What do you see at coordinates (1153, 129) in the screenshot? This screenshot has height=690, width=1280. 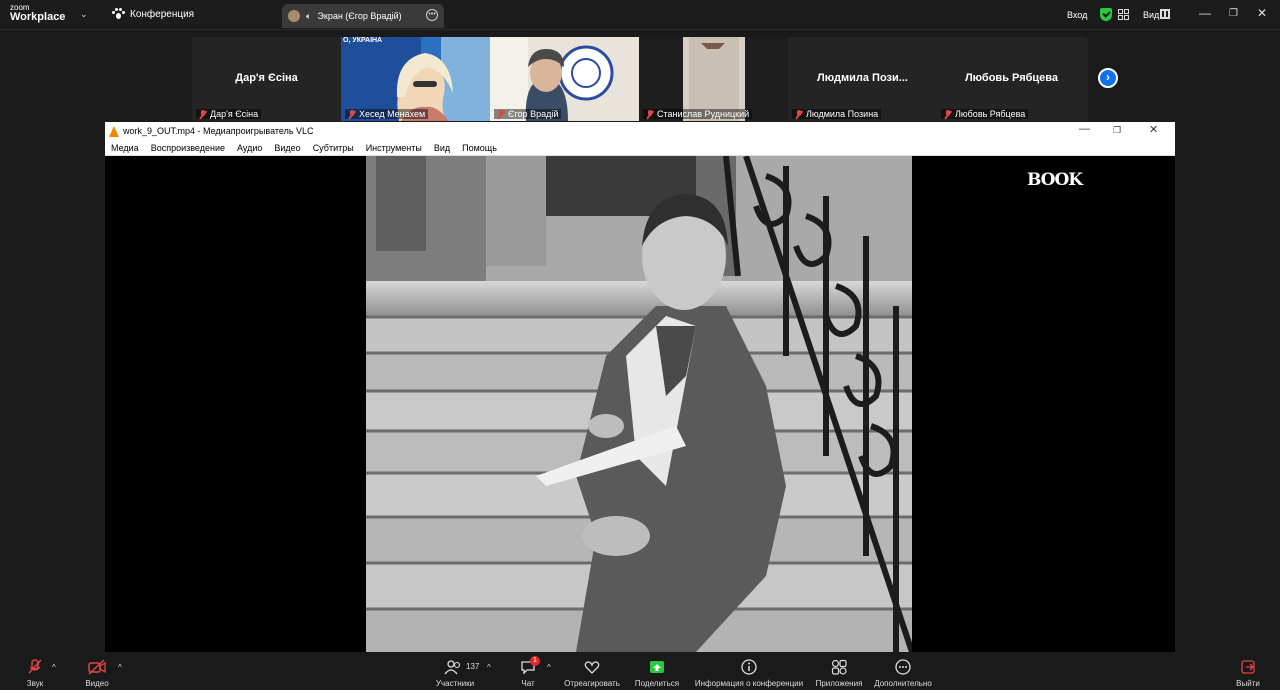 I see `vlc-close-icon: ✕` at bounding box center [1153, 129].